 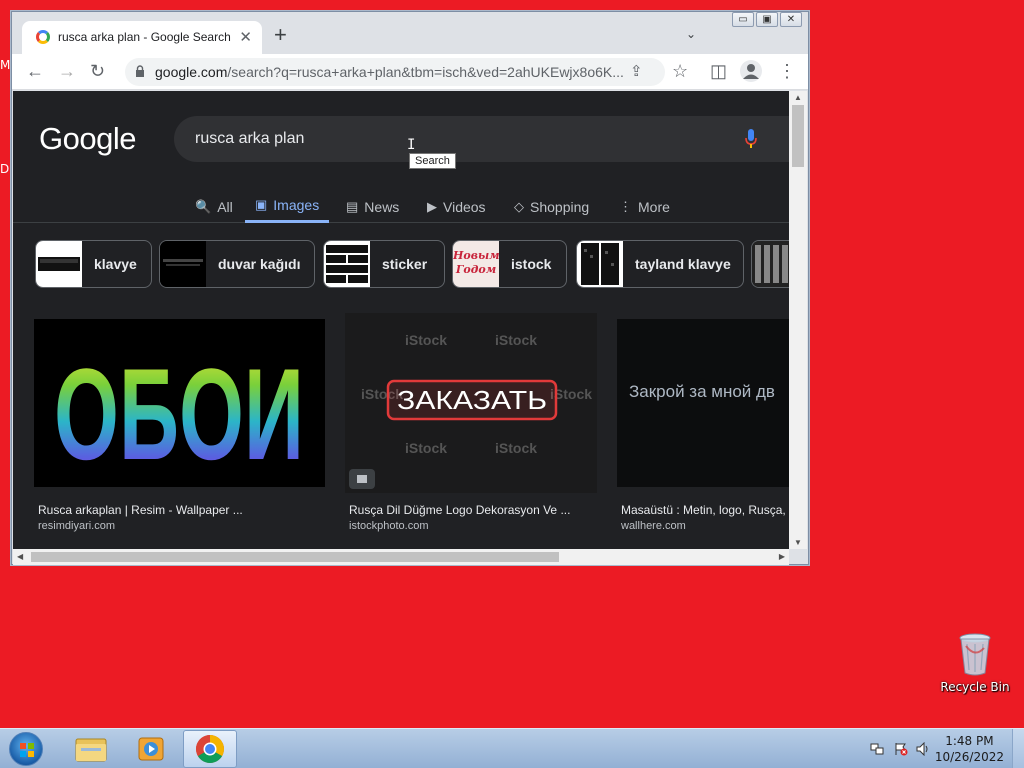 What do you see at coordinates (115, 264) in the screenshot?
I see `chip-label: klavye` at bounding box center [115, 264].